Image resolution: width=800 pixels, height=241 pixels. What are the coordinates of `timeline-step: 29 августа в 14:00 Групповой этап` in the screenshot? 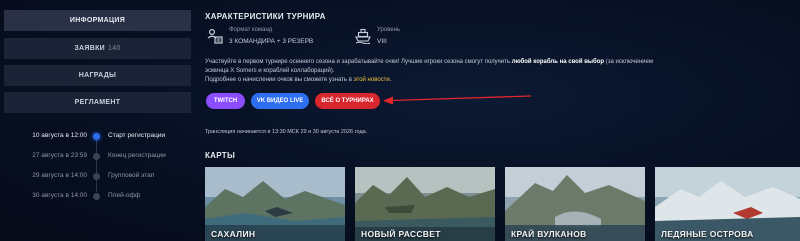 It's located at (97, 176).